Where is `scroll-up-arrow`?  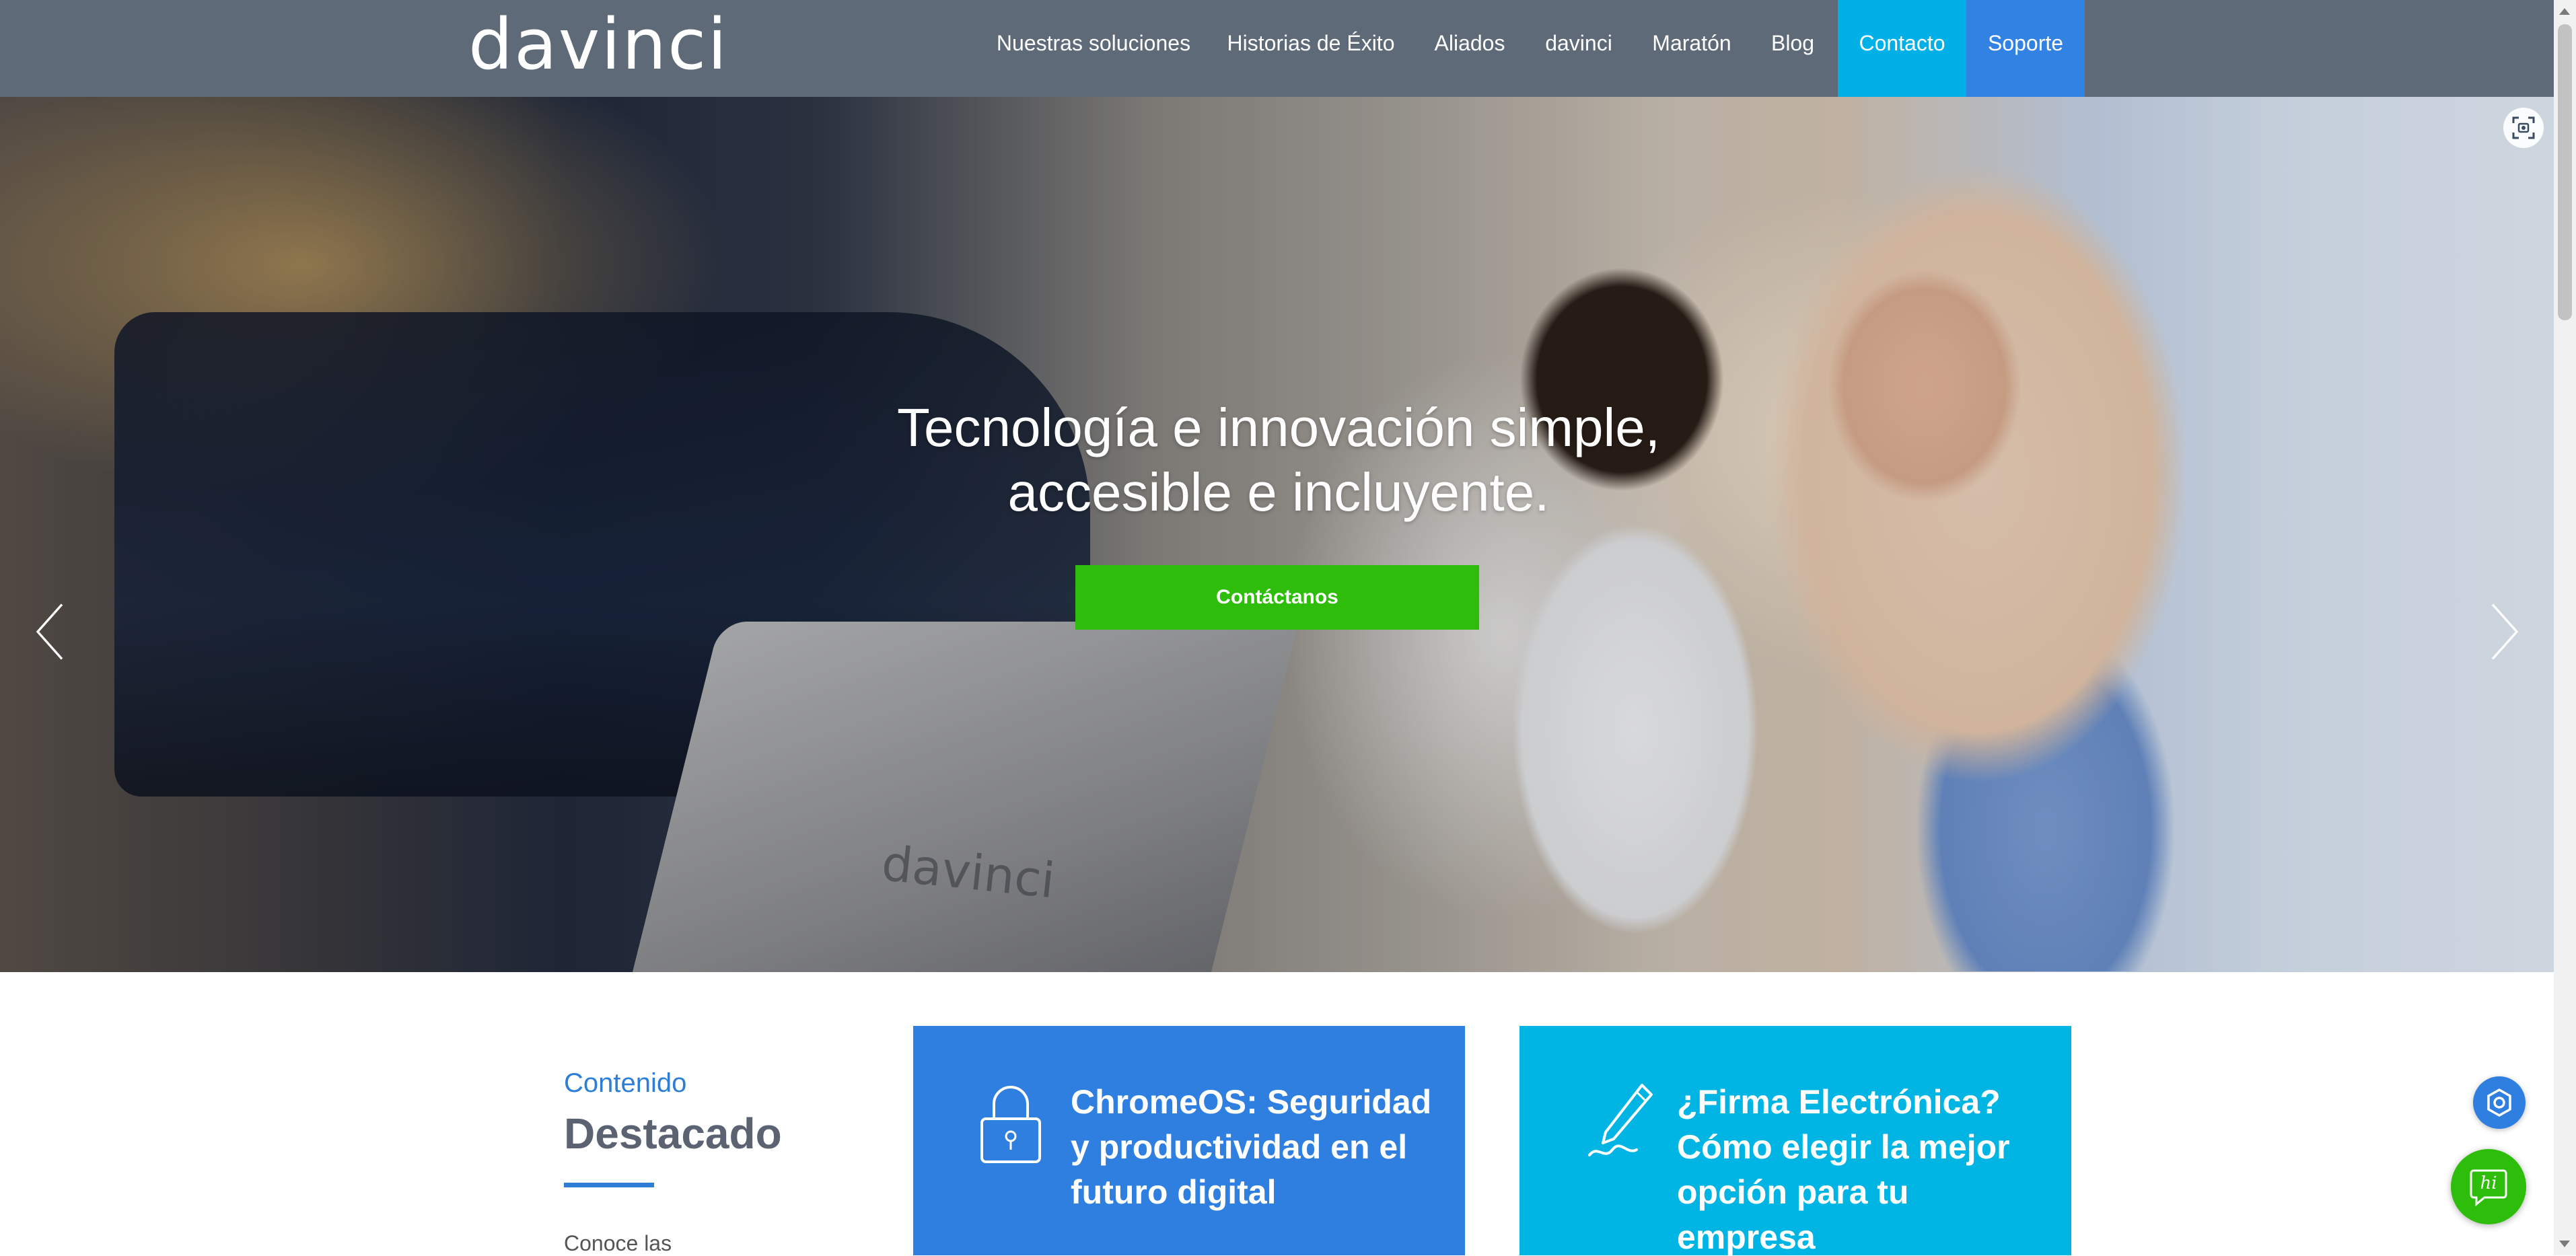 scroll-up-arrow is located at coordinates (2564, 12).